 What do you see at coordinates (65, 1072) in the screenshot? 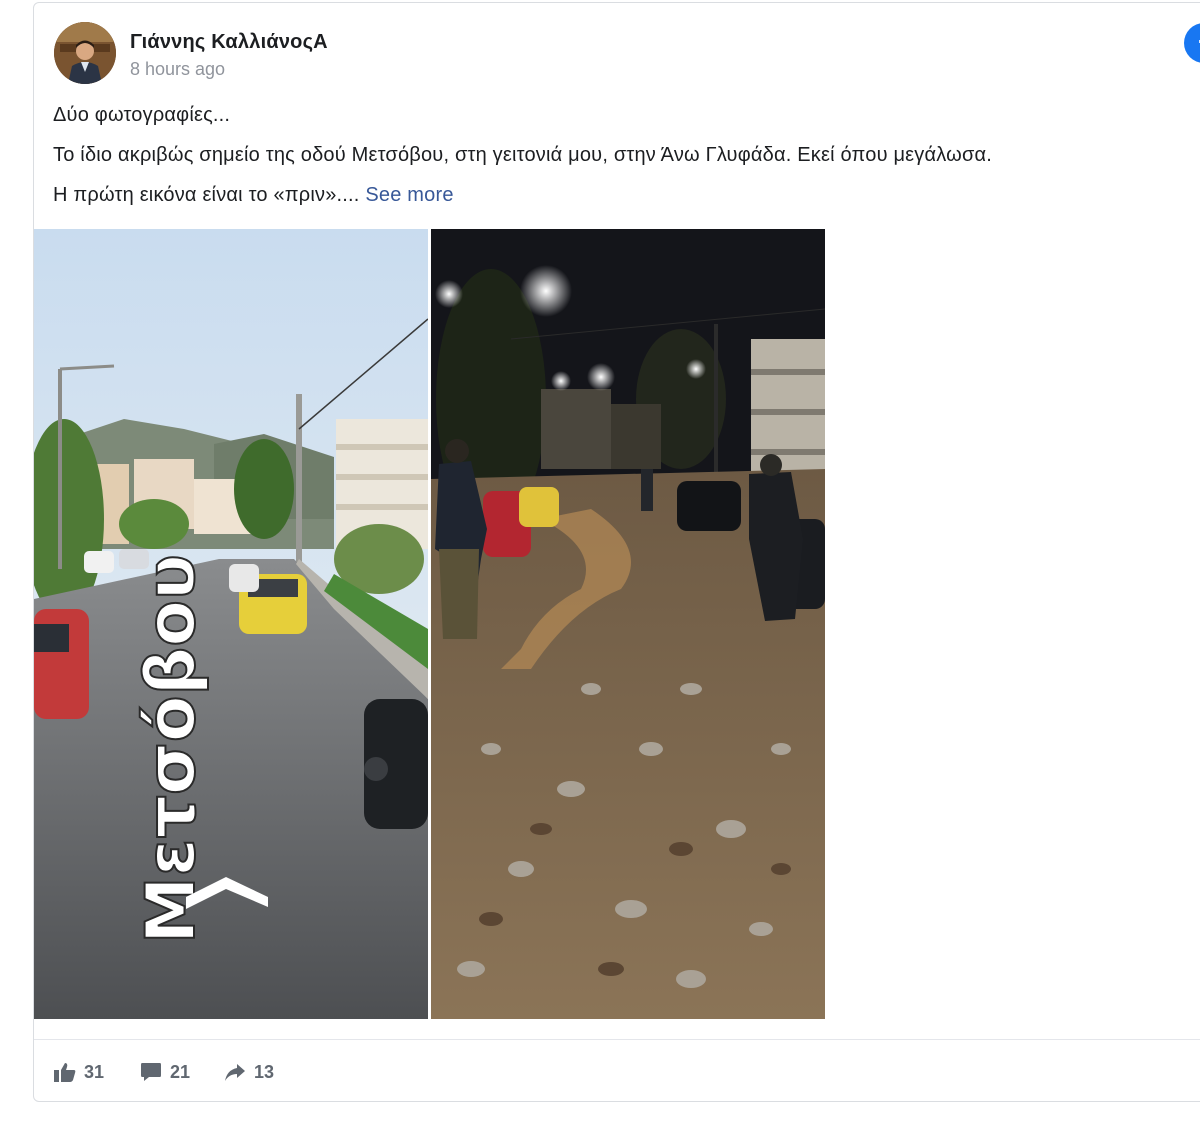
I see `thumbs-up-icon` at bounding box center [65, 1072].